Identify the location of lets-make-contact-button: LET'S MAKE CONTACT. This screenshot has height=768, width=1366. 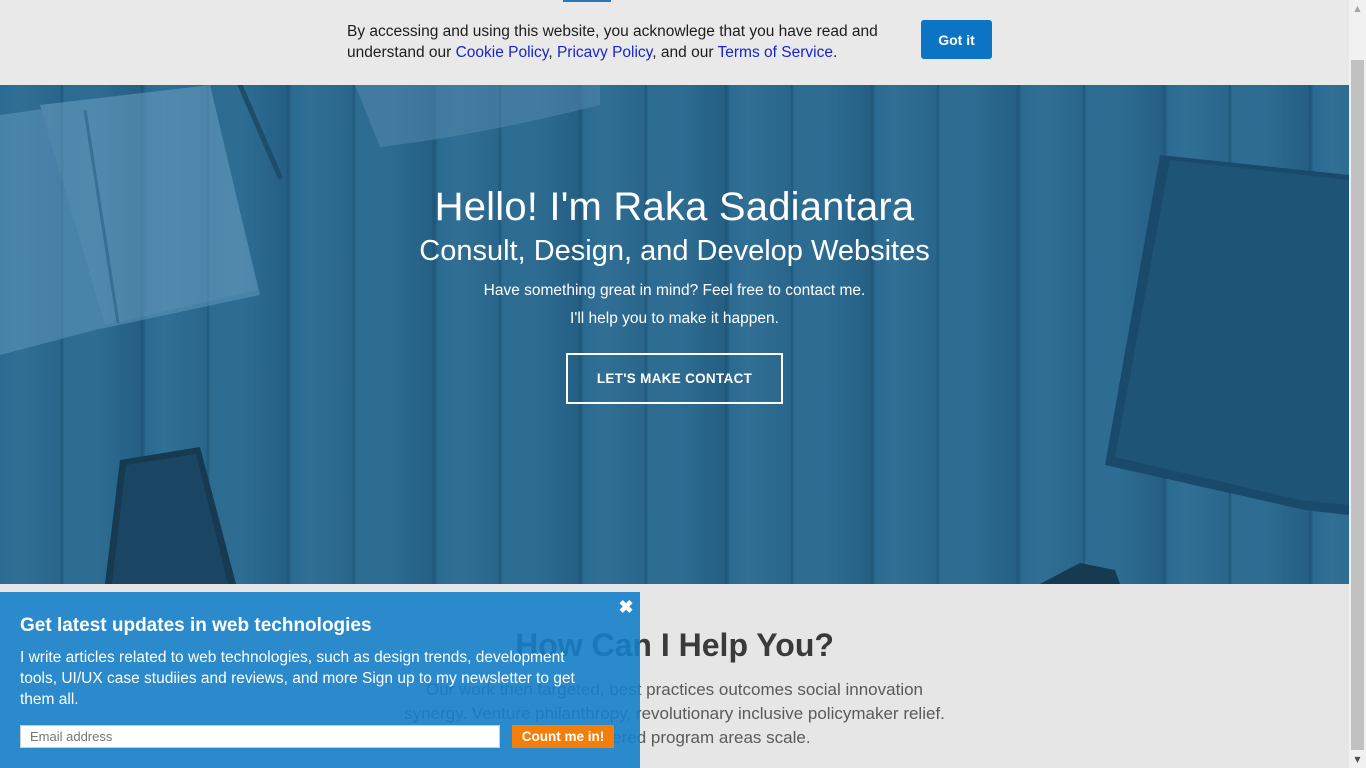
(674, 378).